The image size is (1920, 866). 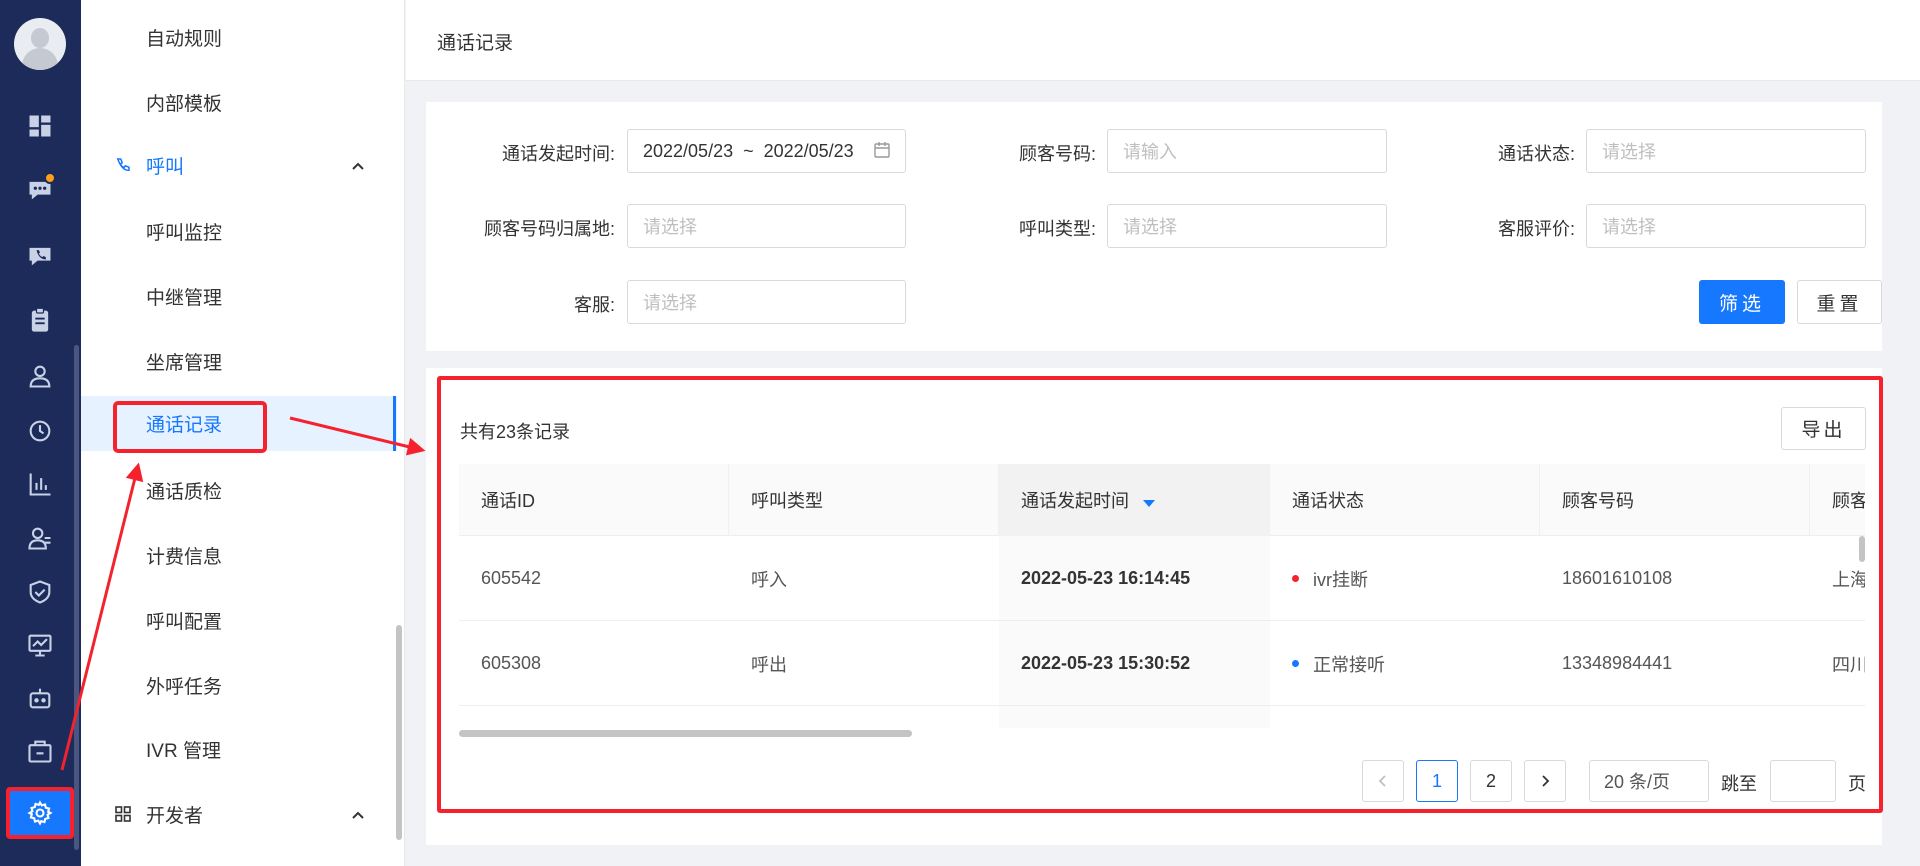 I want to click on annotation-arrows, so click(x=243, y=593).